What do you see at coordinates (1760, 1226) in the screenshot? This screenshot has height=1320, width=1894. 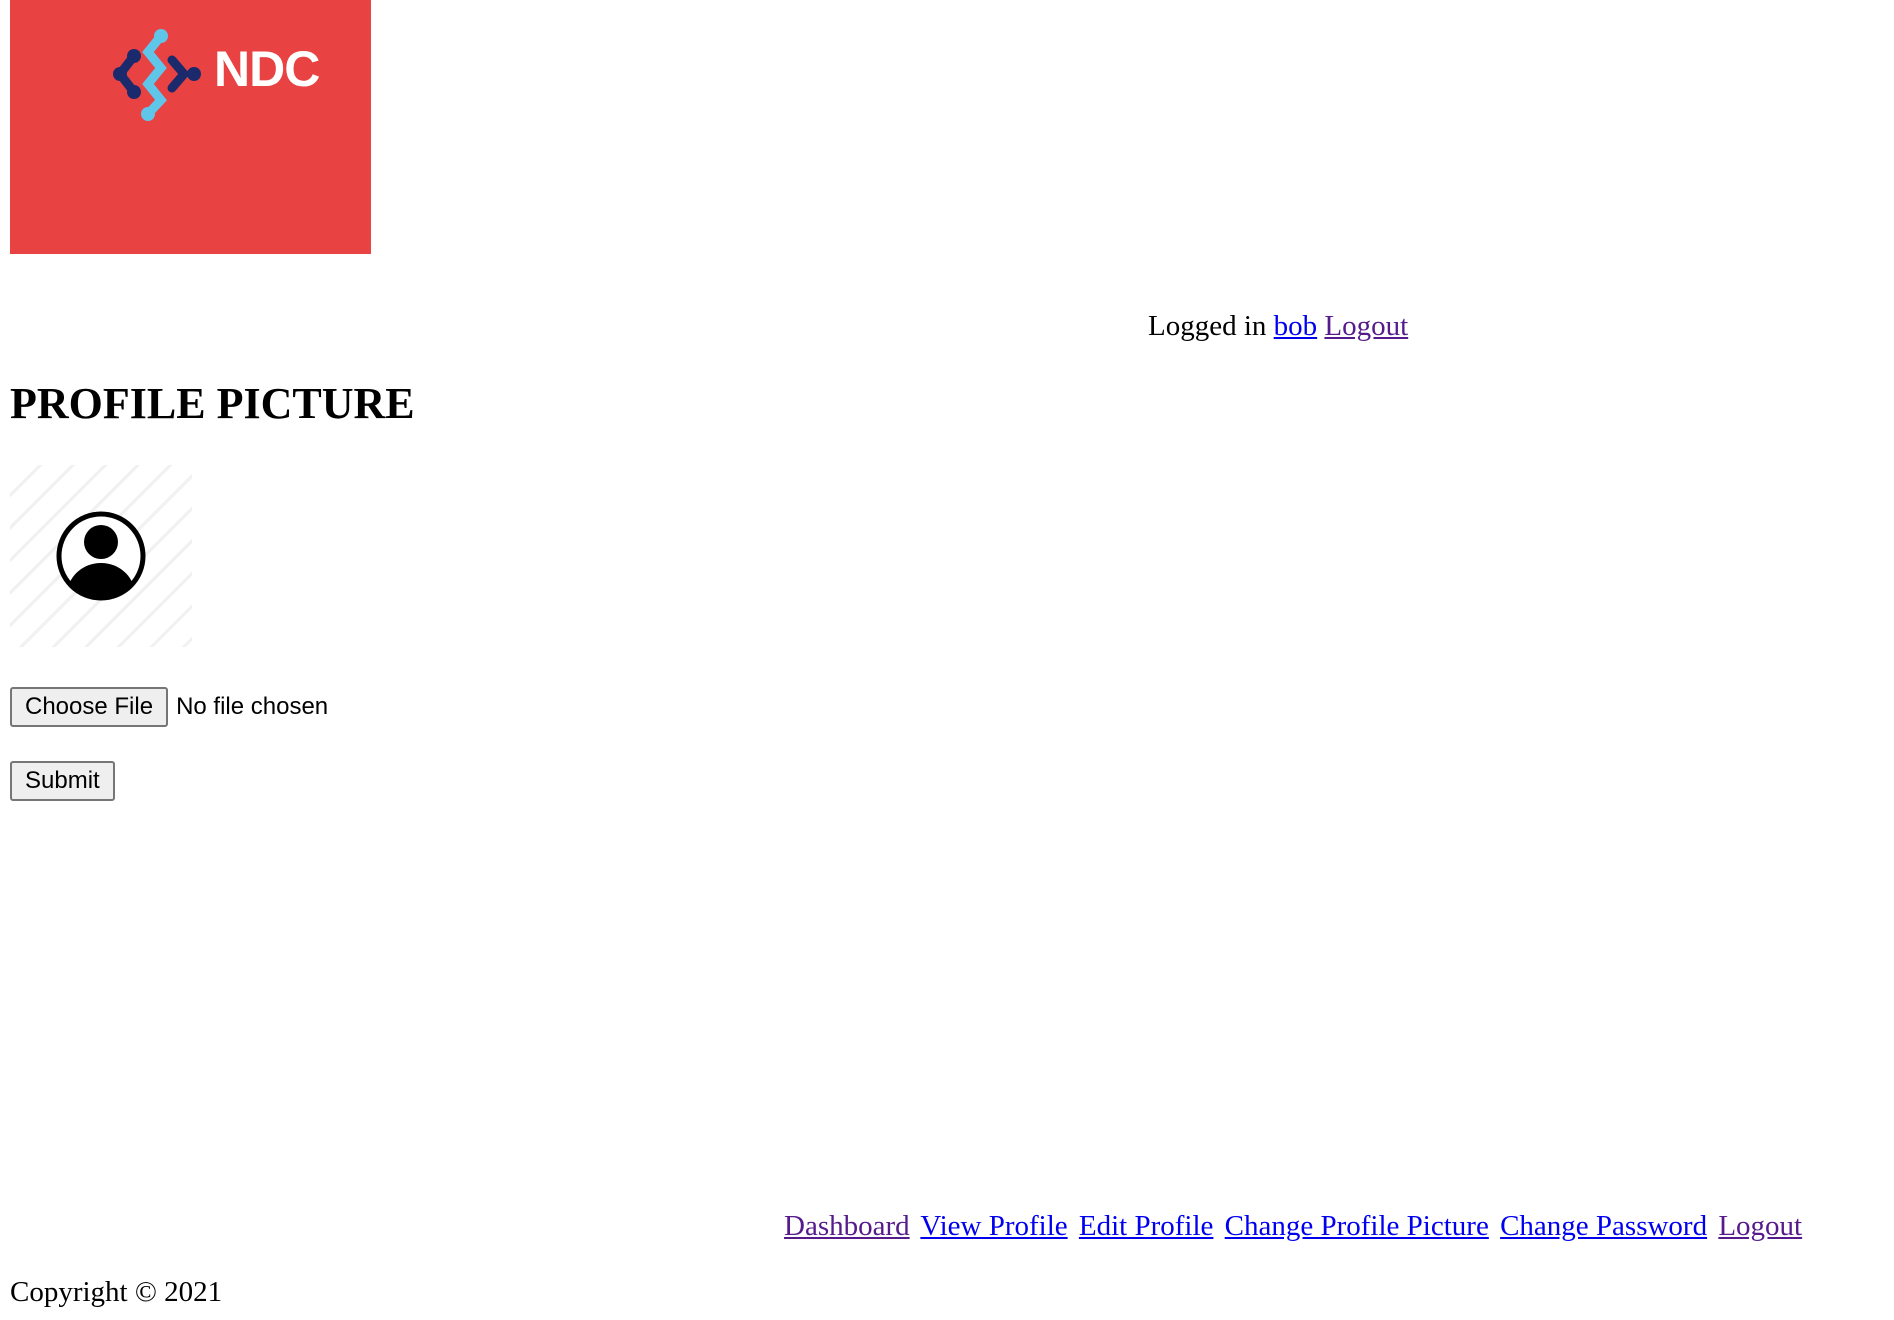 I see `footer-link-logout: Logout` at bounding box center [1760, 1226].